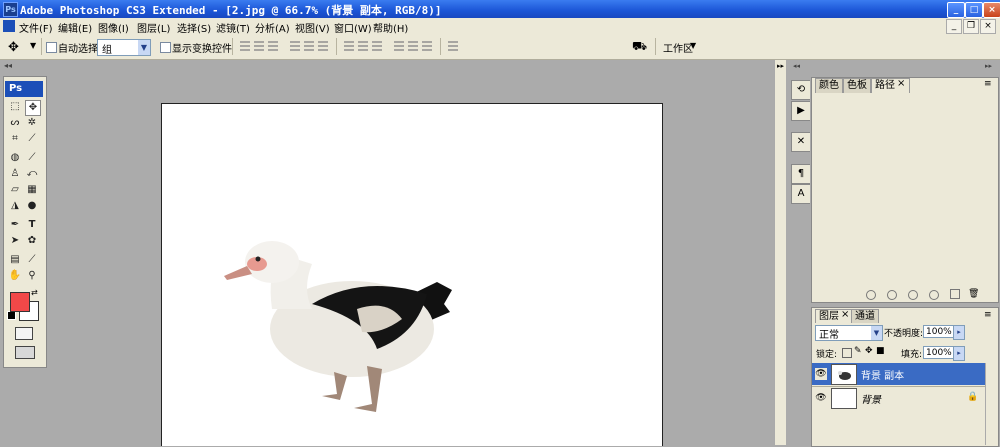  Describe the element at coordinates (11, 315) in the screenshot. I see `default-colors-icon` at that location.